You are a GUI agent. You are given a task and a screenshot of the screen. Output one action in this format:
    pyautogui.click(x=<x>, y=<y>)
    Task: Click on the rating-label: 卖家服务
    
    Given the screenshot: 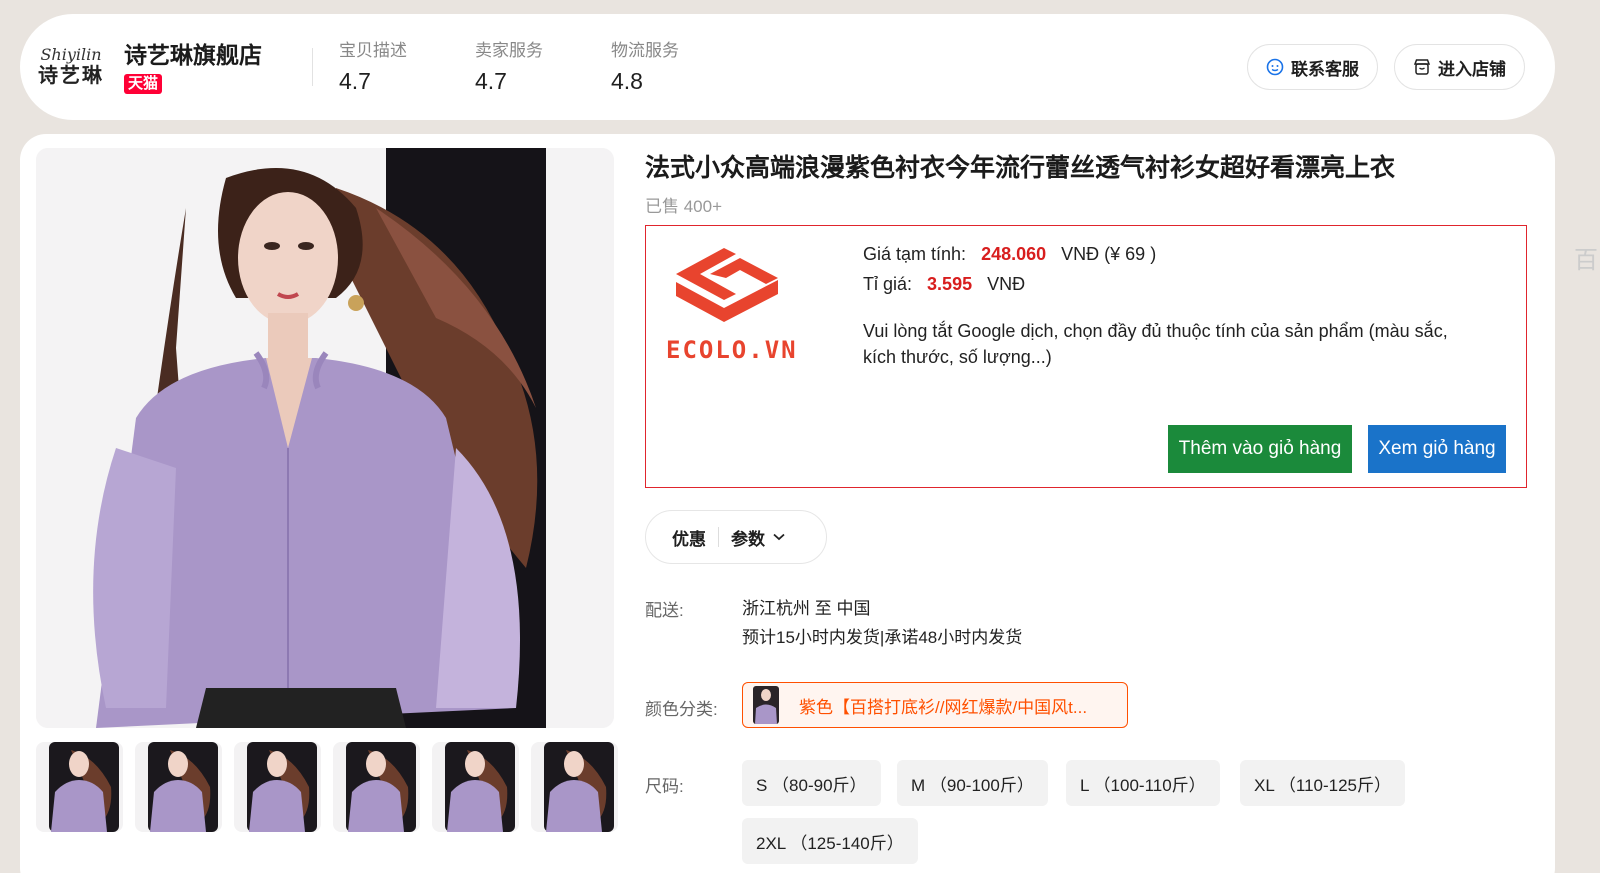 What is the action you would take?
    pyautogui.click(x=509, y=50)
    